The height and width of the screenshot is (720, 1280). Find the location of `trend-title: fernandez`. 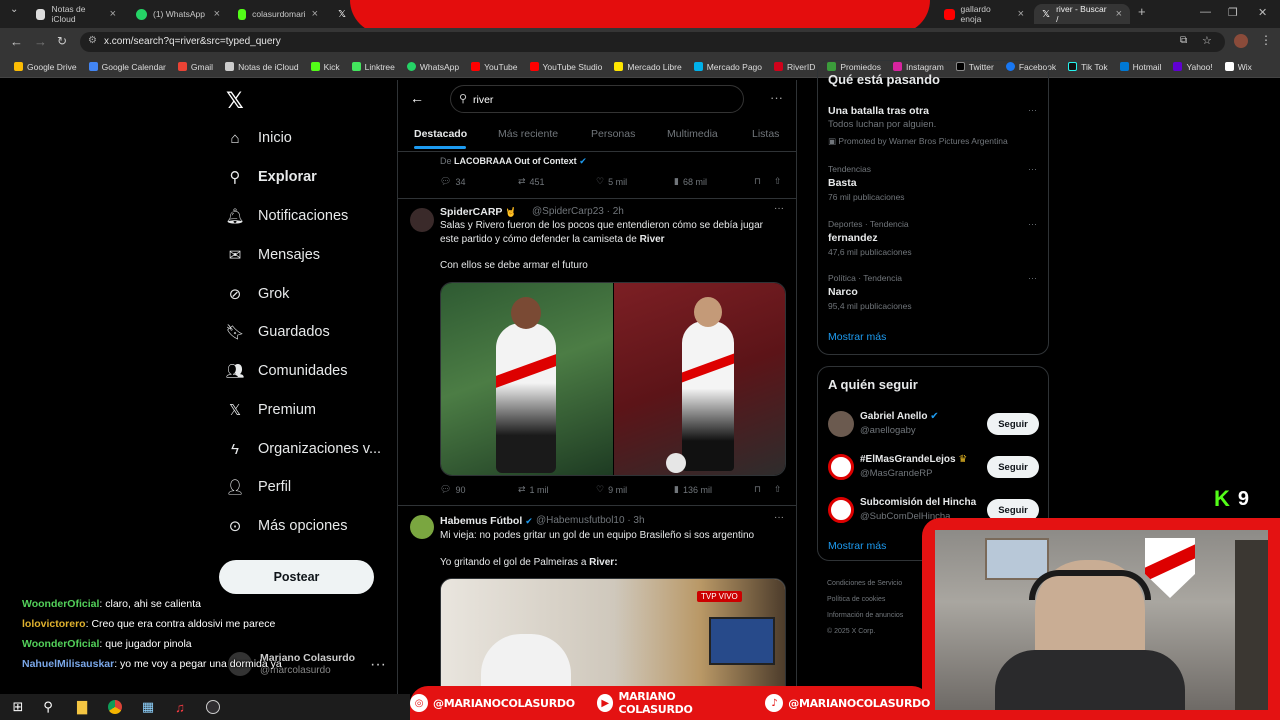

trend-title: fernandez is located at coordinates (853, 238).